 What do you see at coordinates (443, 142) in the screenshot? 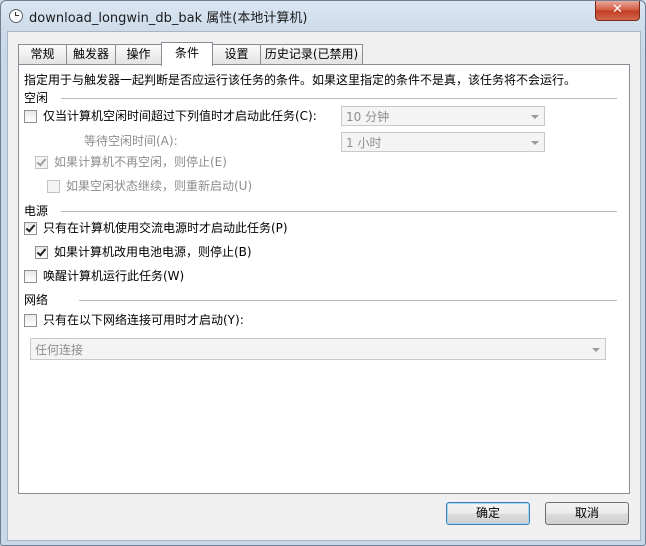
I see `wait-idle-select: 1 小时` at bounding box center [443, 142].